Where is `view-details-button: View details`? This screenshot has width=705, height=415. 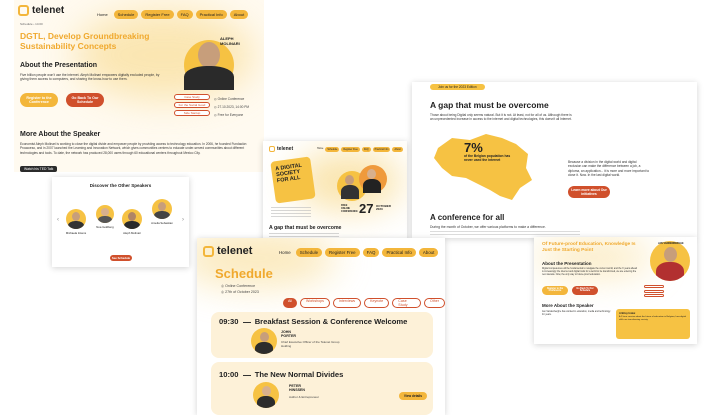
view-details-button: View details is located at coordinates (413, 396).